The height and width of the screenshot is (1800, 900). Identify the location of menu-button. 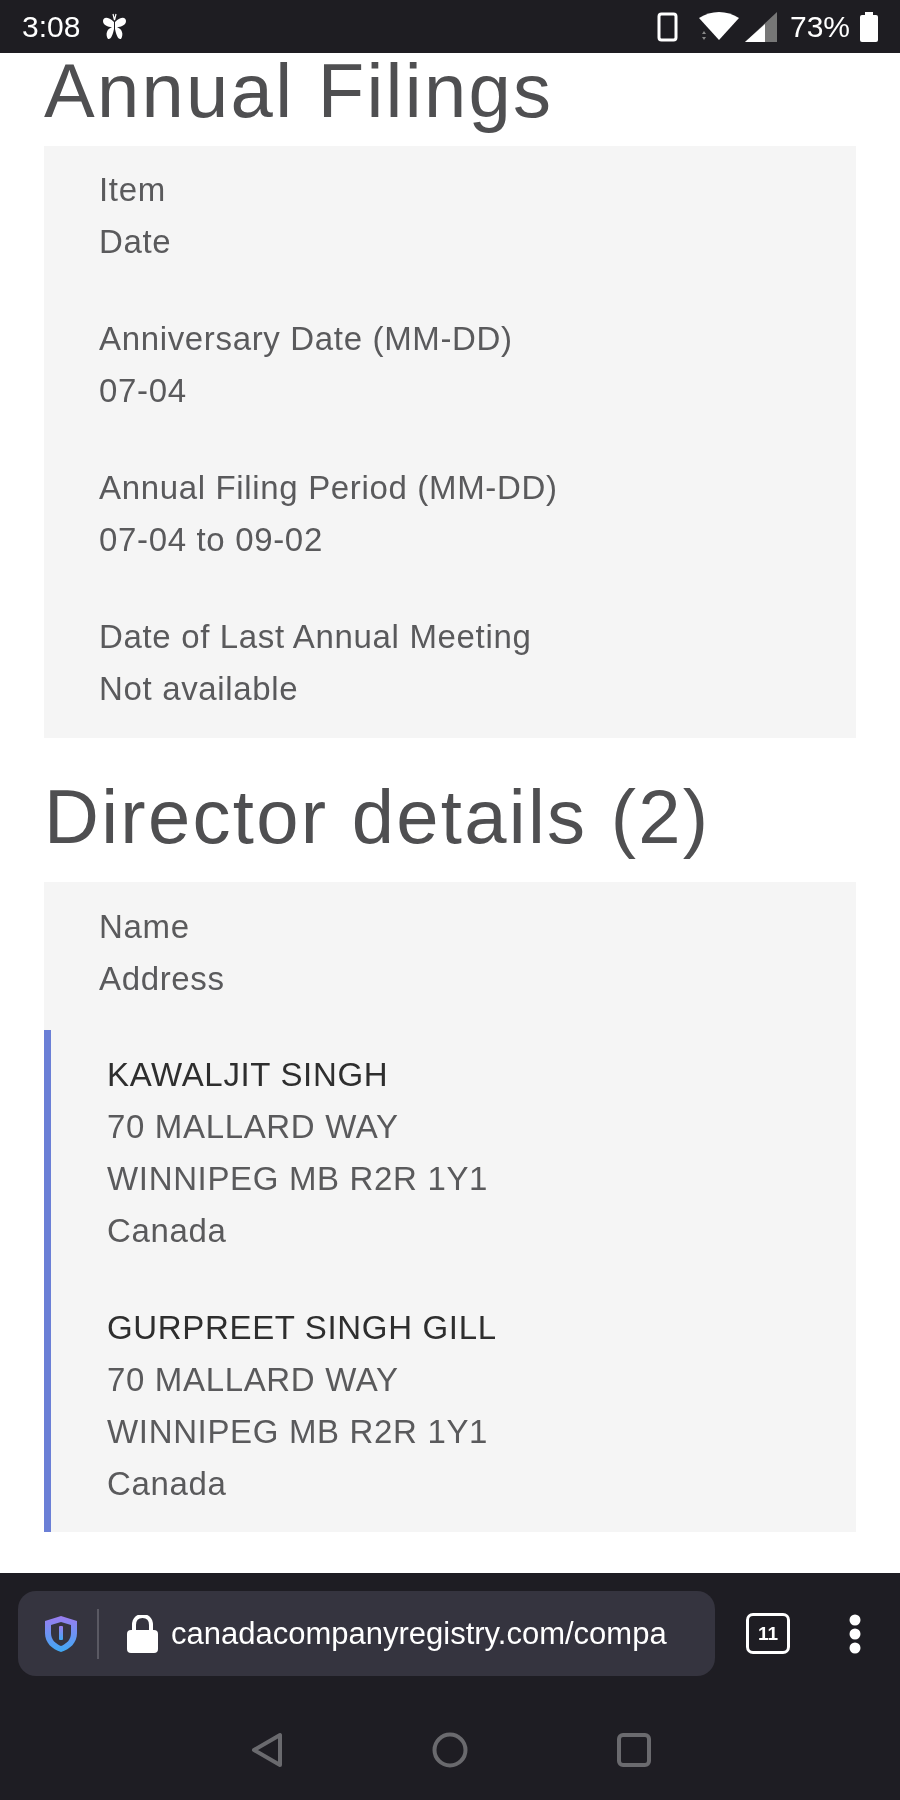
(855, 1633).